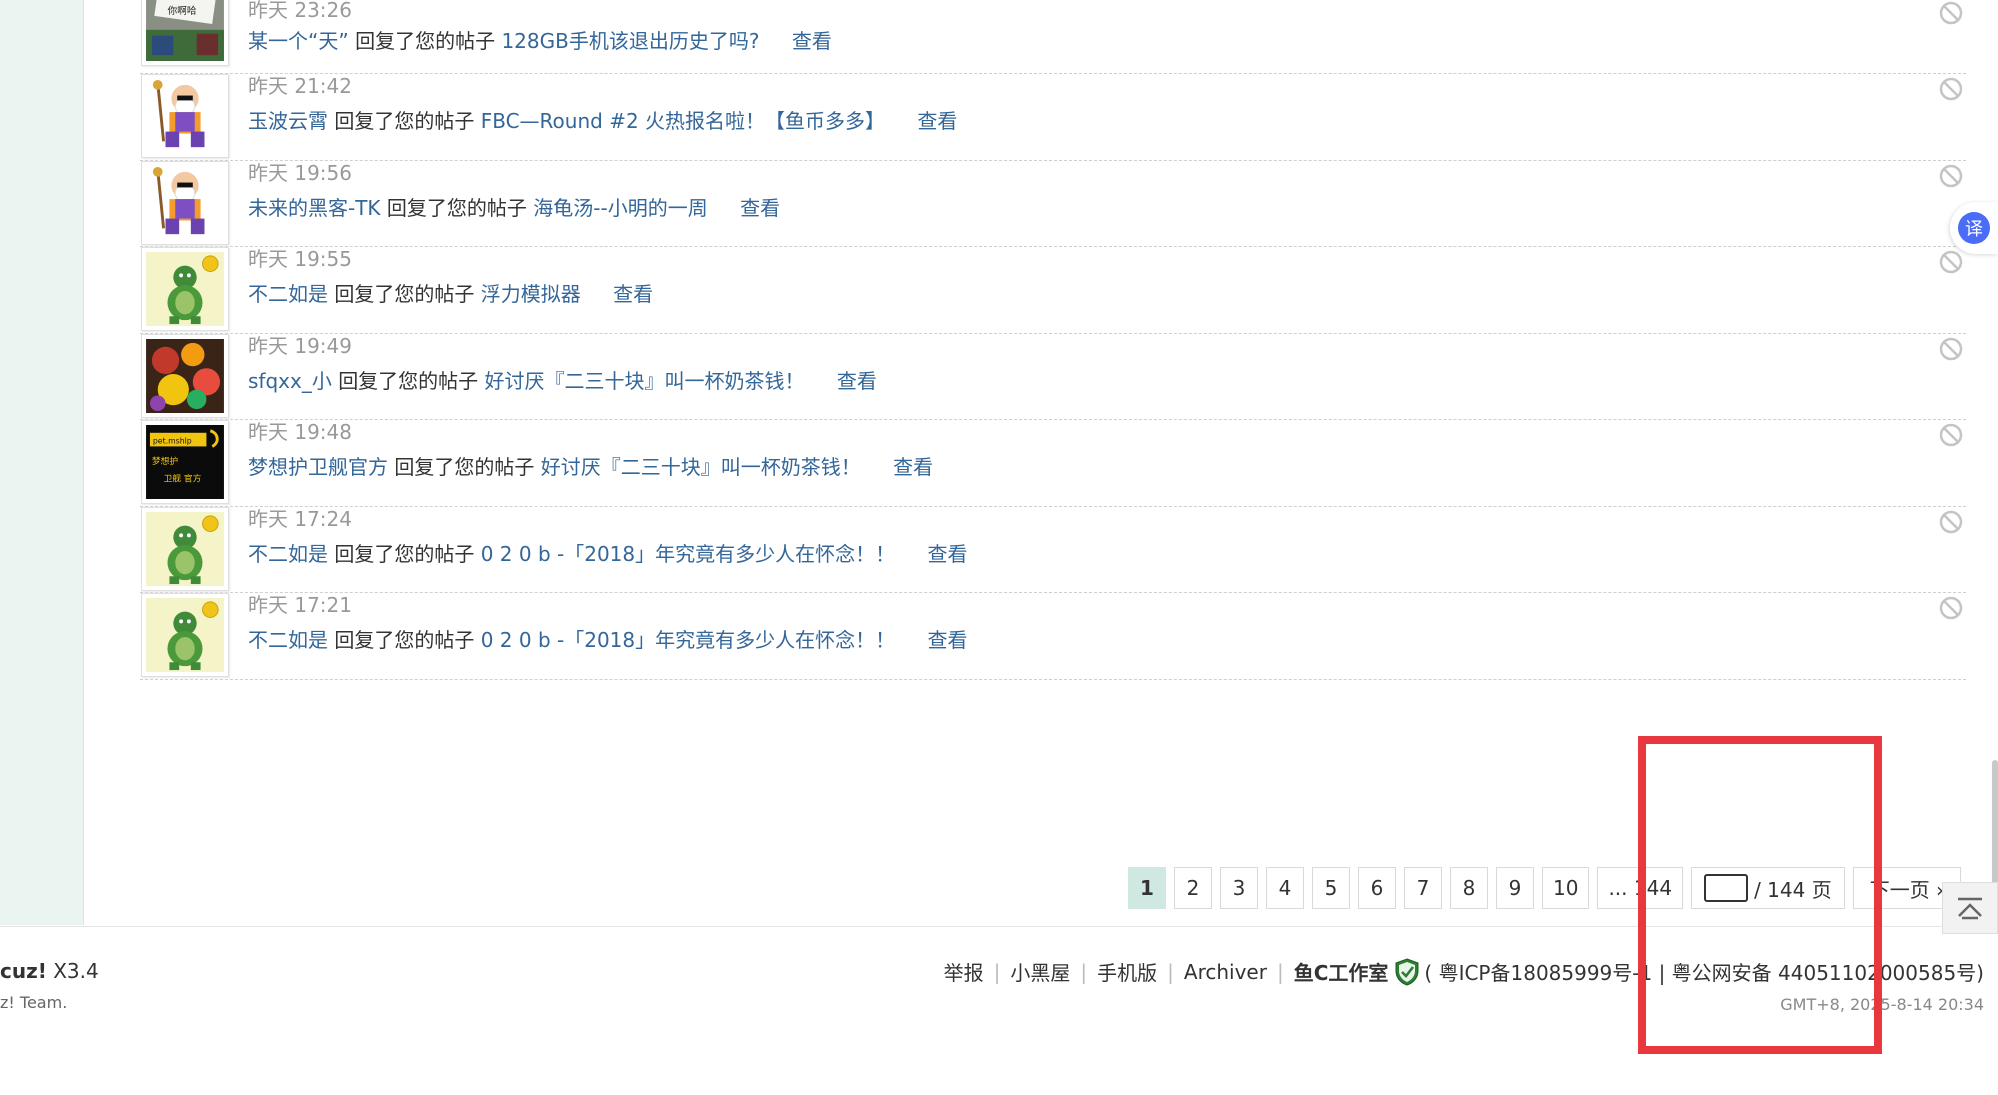 This screenshot has width=1998, height=1095. Describe the element at coordinates (1147, 888) in the screenshot. I see `page-button-1: 1` at that location.